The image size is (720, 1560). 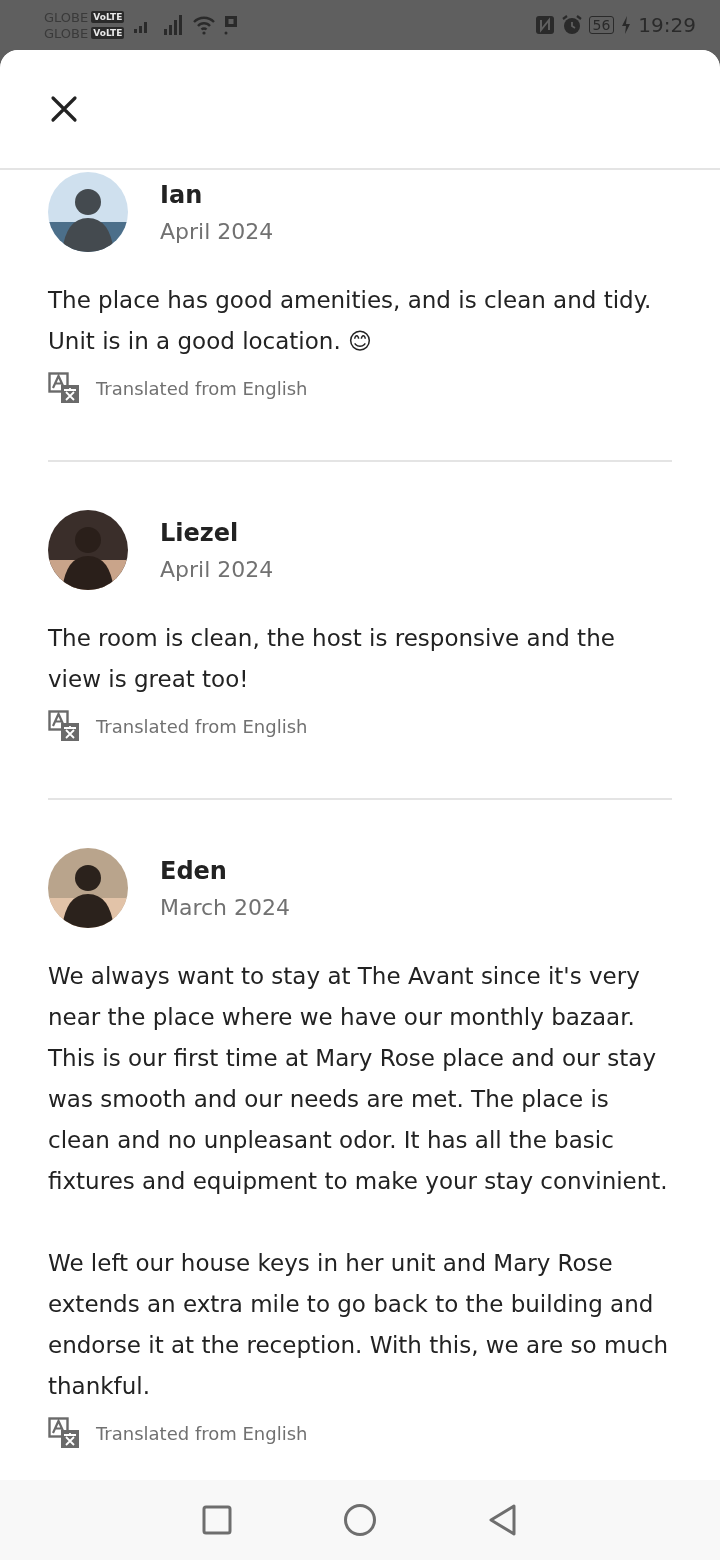 I want to click on home-button, so click(x=360, y=1520).